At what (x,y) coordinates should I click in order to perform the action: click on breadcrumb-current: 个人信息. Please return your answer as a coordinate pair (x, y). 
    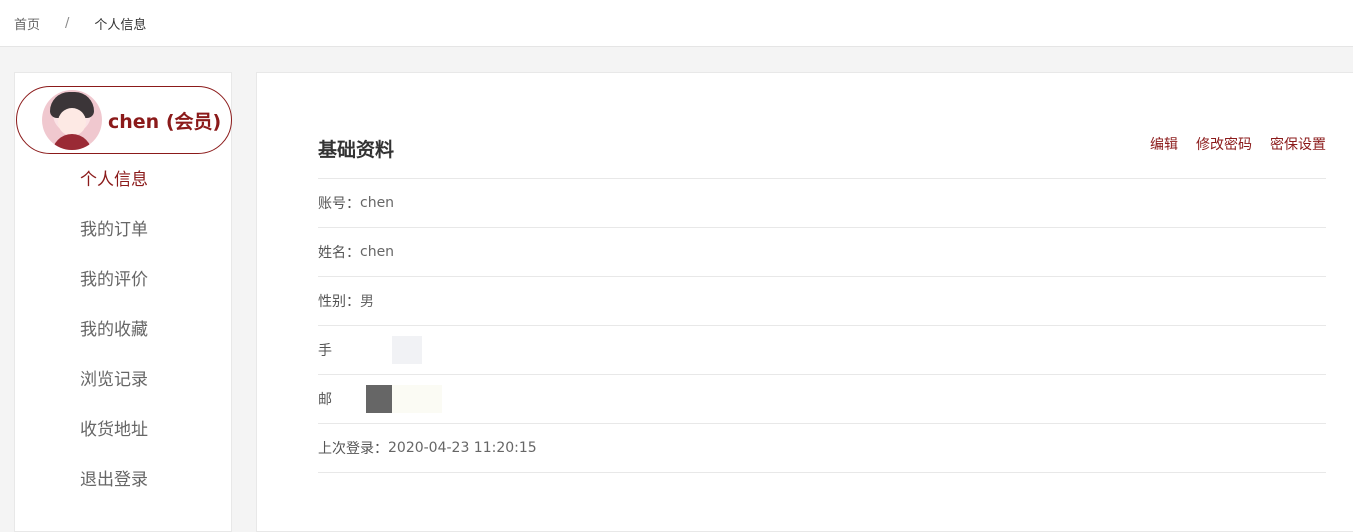
    Looking at the image, I should click on (120, 25).